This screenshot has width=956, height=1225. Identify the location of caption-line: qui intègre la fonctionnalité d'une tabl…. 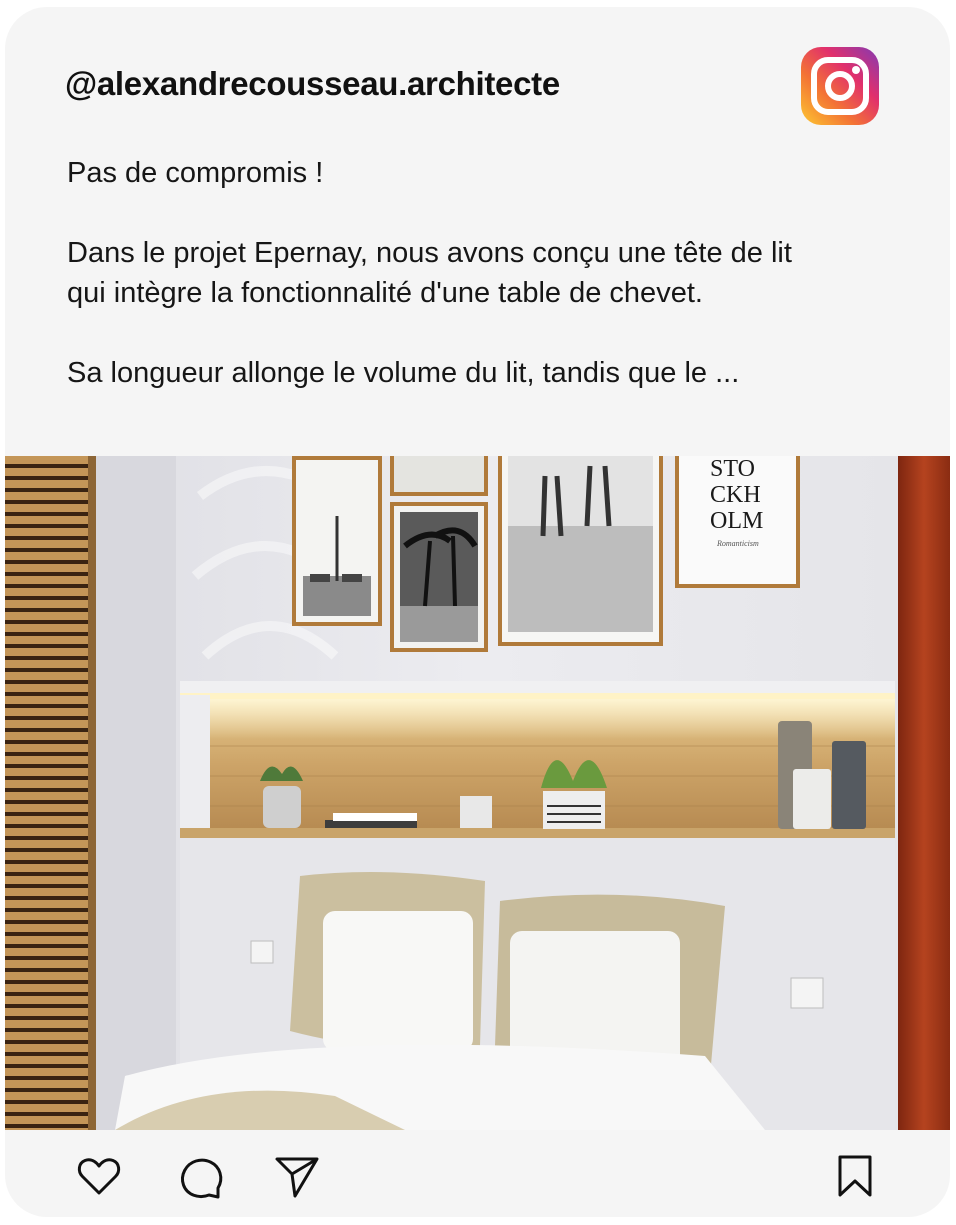
(385, 293).